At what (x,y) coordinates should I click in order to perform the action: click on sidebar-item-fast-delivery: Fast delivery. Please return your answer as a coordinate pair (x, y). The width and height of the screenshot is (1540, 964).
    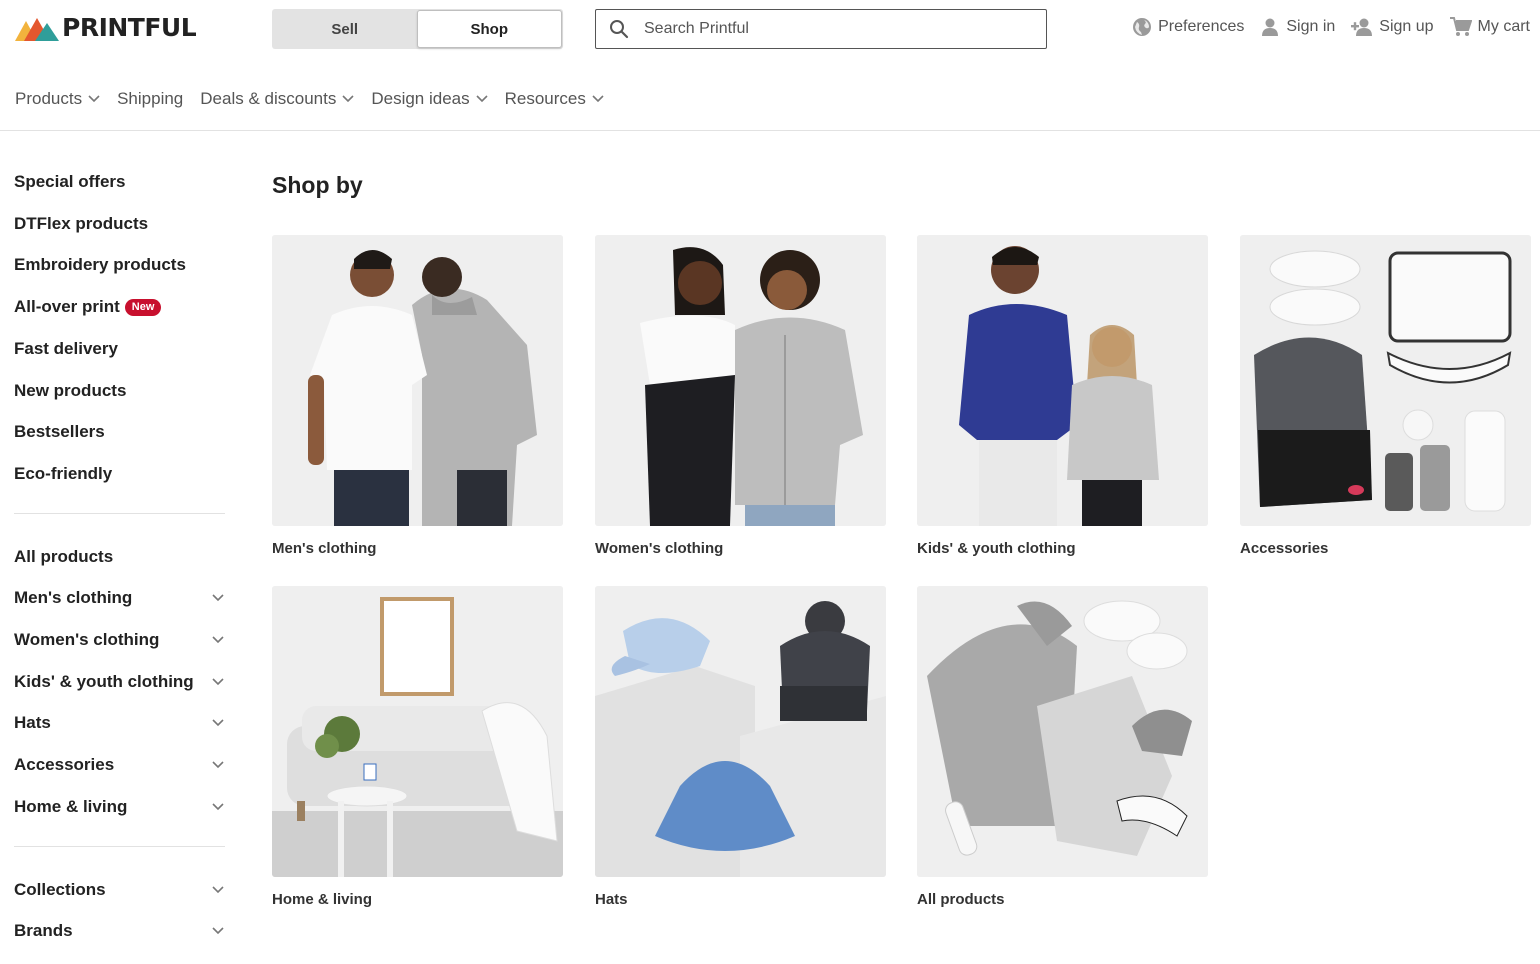
    Looking at the image, I should click on (120, 349).